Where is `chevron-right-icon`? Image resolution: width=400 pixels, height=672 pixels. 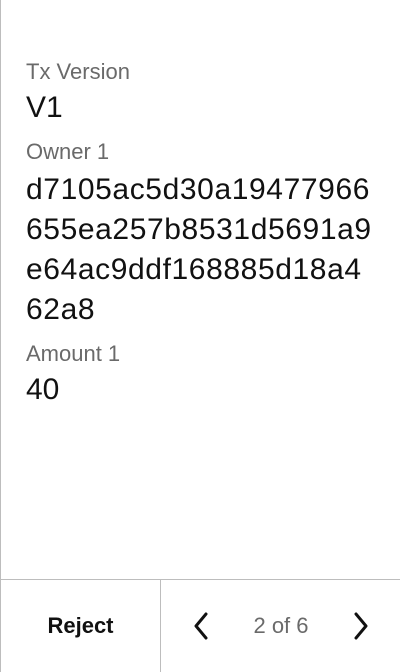 chevron-right-icon is located at coordinates (361, 626).